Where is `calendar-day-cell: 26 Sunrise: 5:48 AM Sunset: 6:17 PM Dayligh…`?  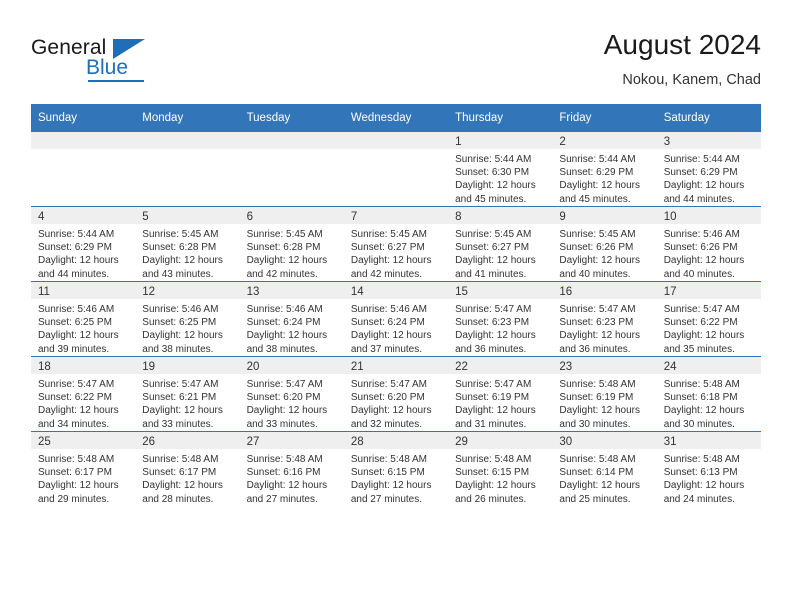
calendar-day-cell: 26 Sunrise: 5:48 AM Sunset: 6:17 PM Dayligh… is located at coordinates (187, 468).